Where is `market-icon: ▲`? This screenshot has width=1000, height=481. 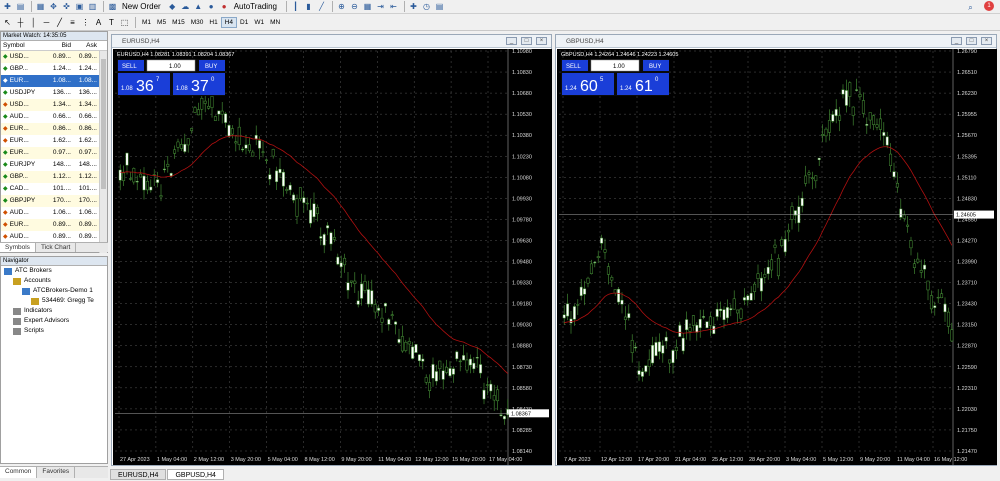
market-icon: ▲ is located at coordinates (198, 6).